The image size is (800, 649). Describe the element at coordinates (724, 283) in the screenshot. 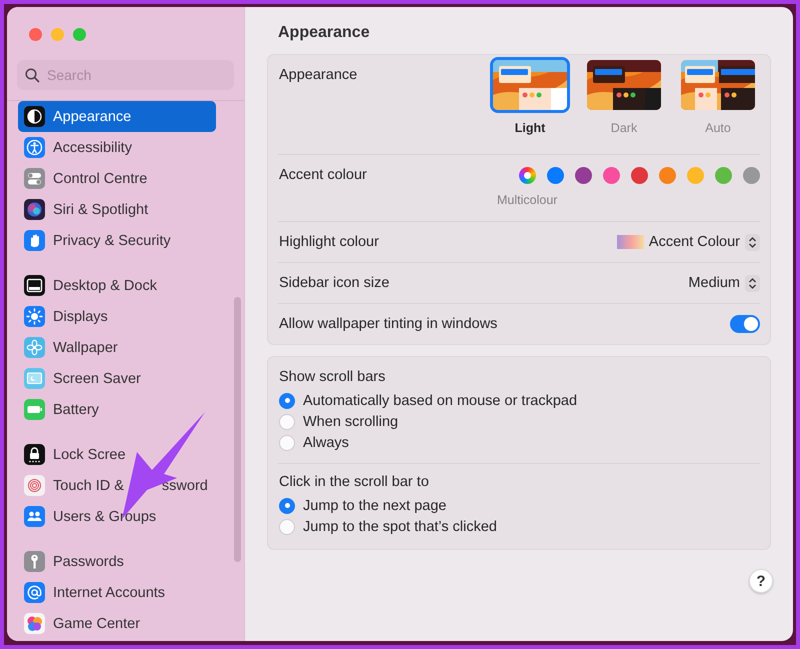

I see `popup-button: Medium` at that location.